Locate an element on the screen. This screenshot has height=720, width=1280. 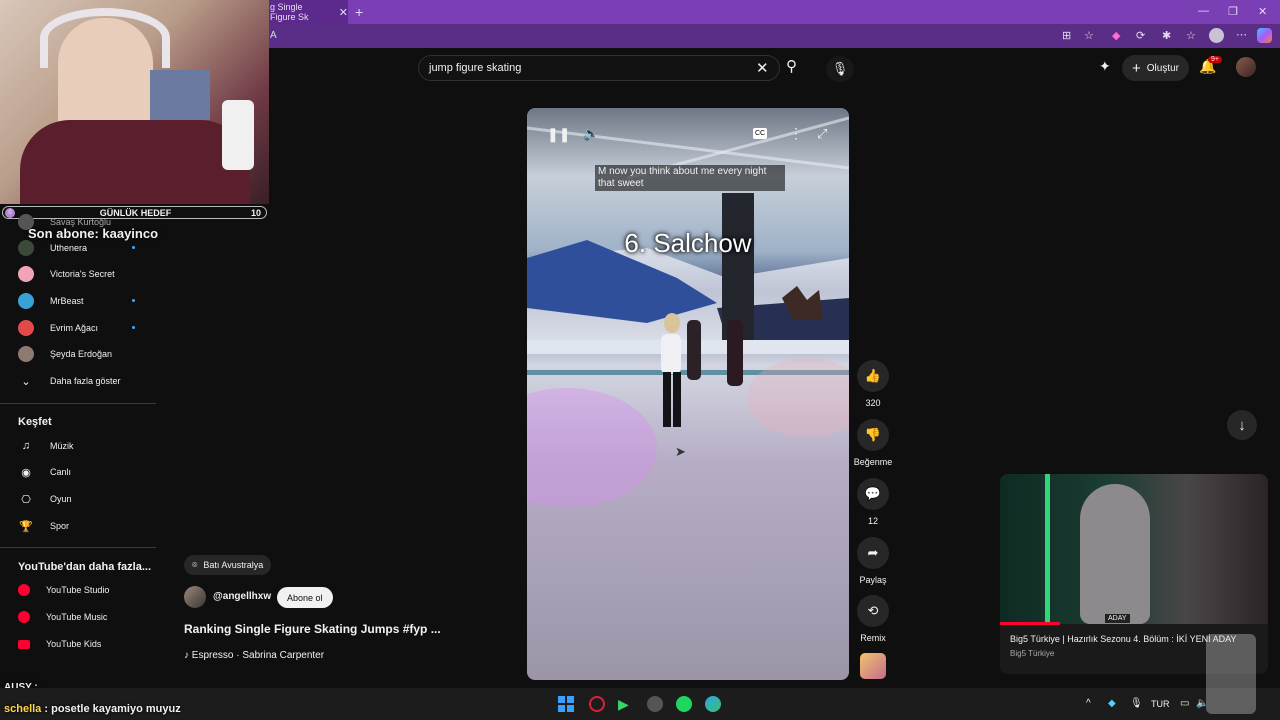
sidebar-item-label: MrBeast is located at coordinates (67, 301).